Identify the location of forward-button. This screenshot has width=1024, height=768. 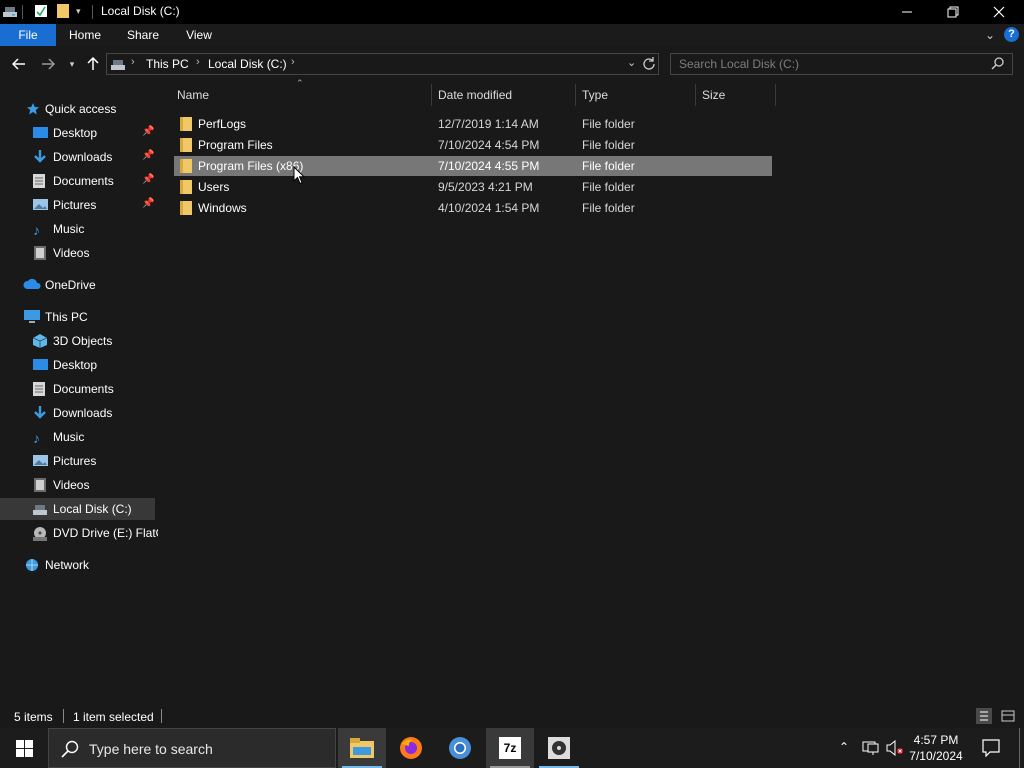
(48, 64).